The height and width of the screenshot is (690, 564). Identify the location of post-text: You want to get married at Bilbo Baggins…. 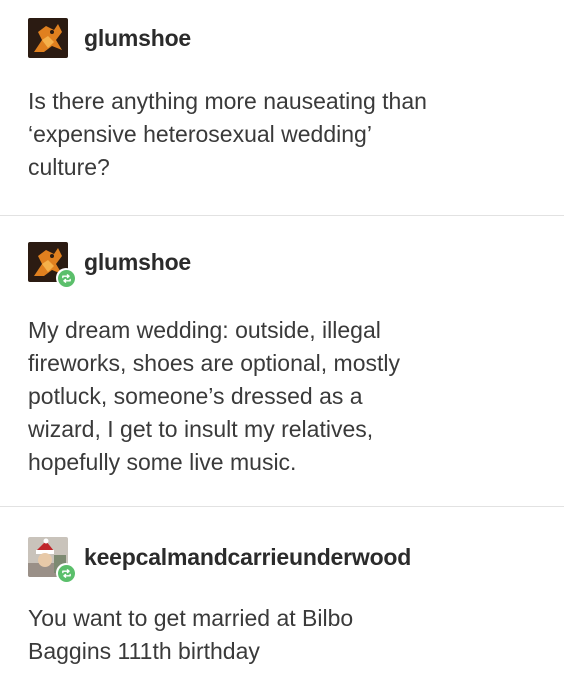
(191, 634).